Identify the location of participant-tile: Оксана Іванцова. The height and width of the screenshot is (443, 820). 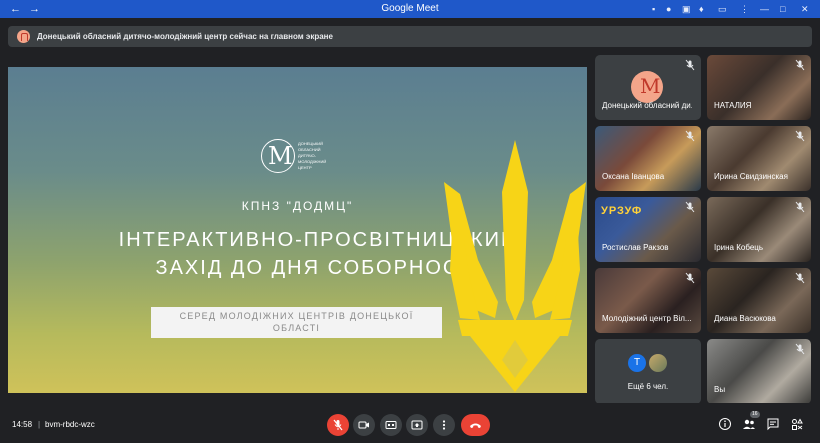
(648, 158).